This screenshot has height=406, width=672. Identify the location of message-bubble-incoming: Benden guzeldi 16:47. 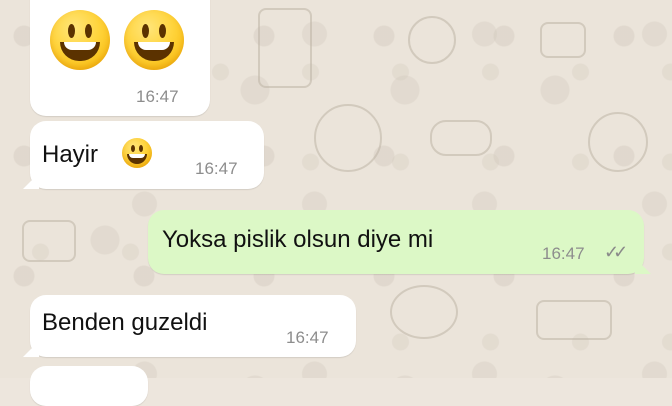
(193, 326).